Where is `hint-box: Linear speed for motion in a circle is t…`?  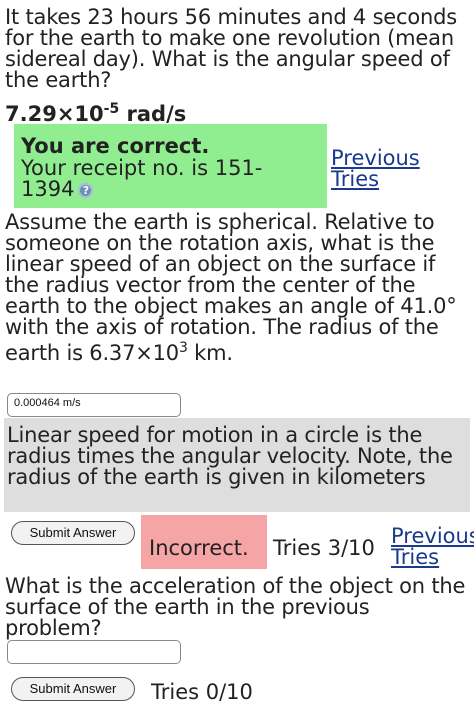
hint-box: Linear speed for motion in a circle is t… is located at coordinates (237, 465).